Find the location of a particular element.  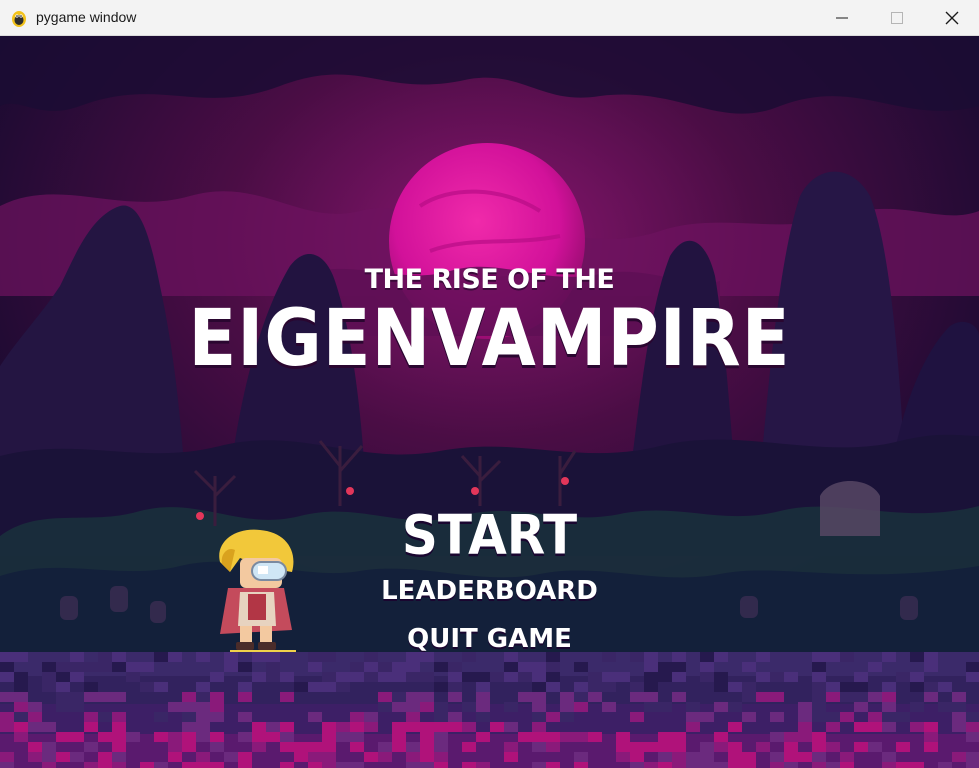

minimize-button is located at coordinates (842, 18).